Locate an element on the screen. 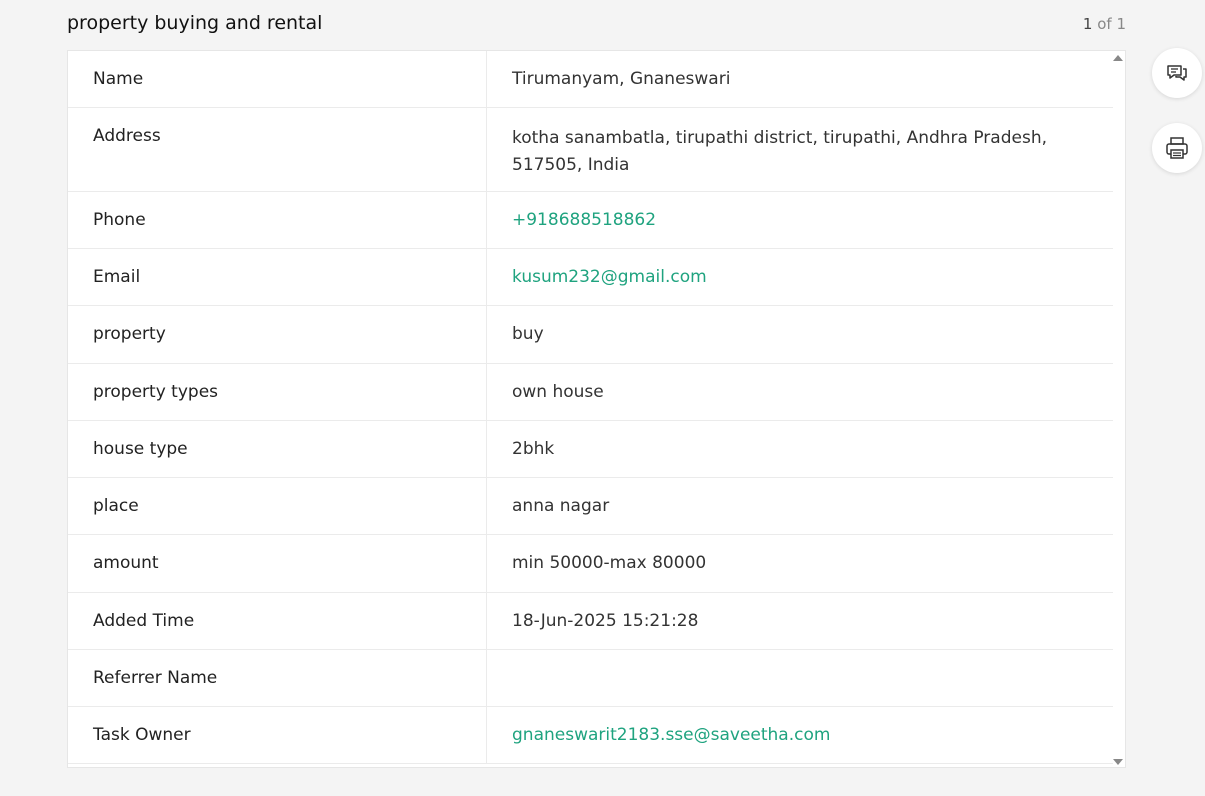 This screenshot has height=796, width=1205. table-row: Added Time 18-Jun-2025 15:21:28 is located at coordinates (590, 621).